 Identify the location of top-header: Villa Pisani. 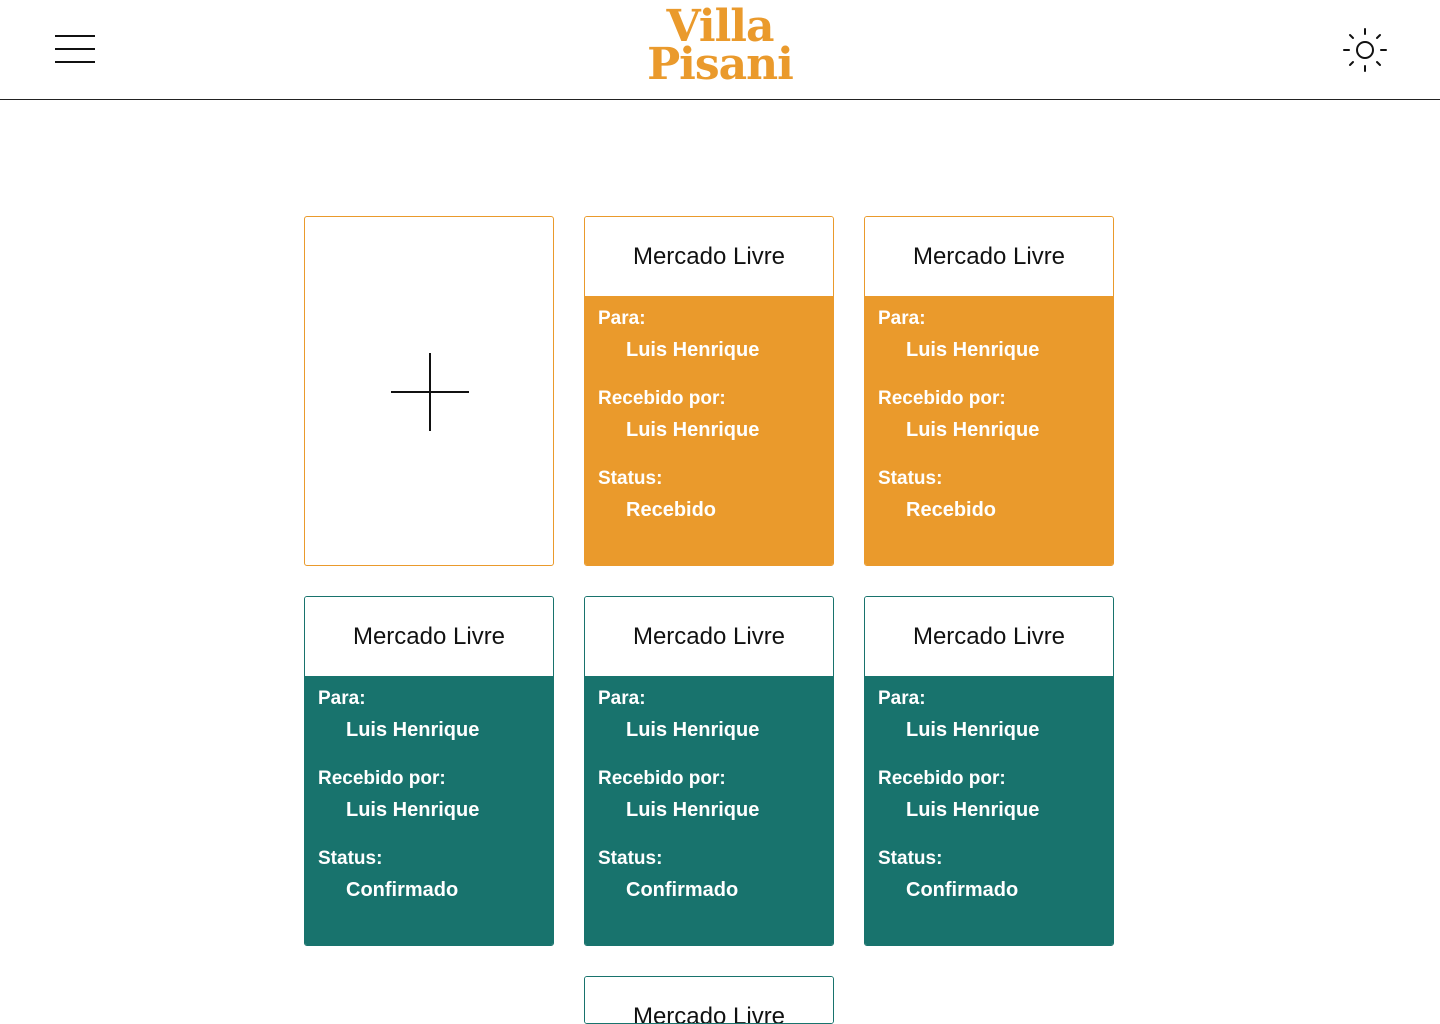
(720, 50).